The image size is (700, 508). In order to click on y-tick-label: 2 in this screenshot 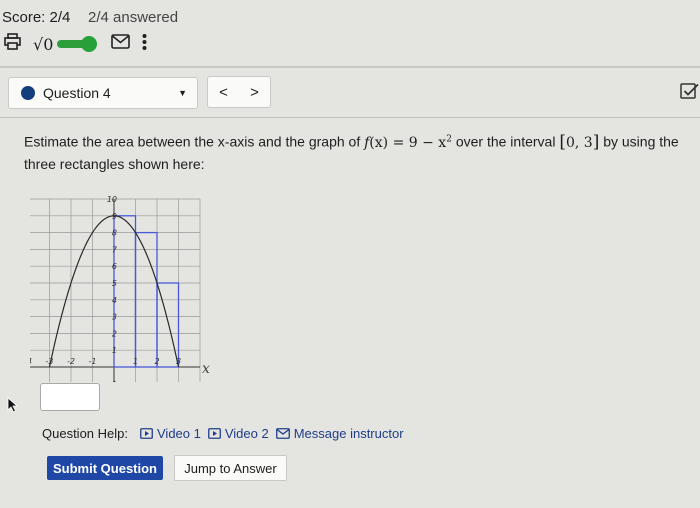, I will do `click(114, 333)`.